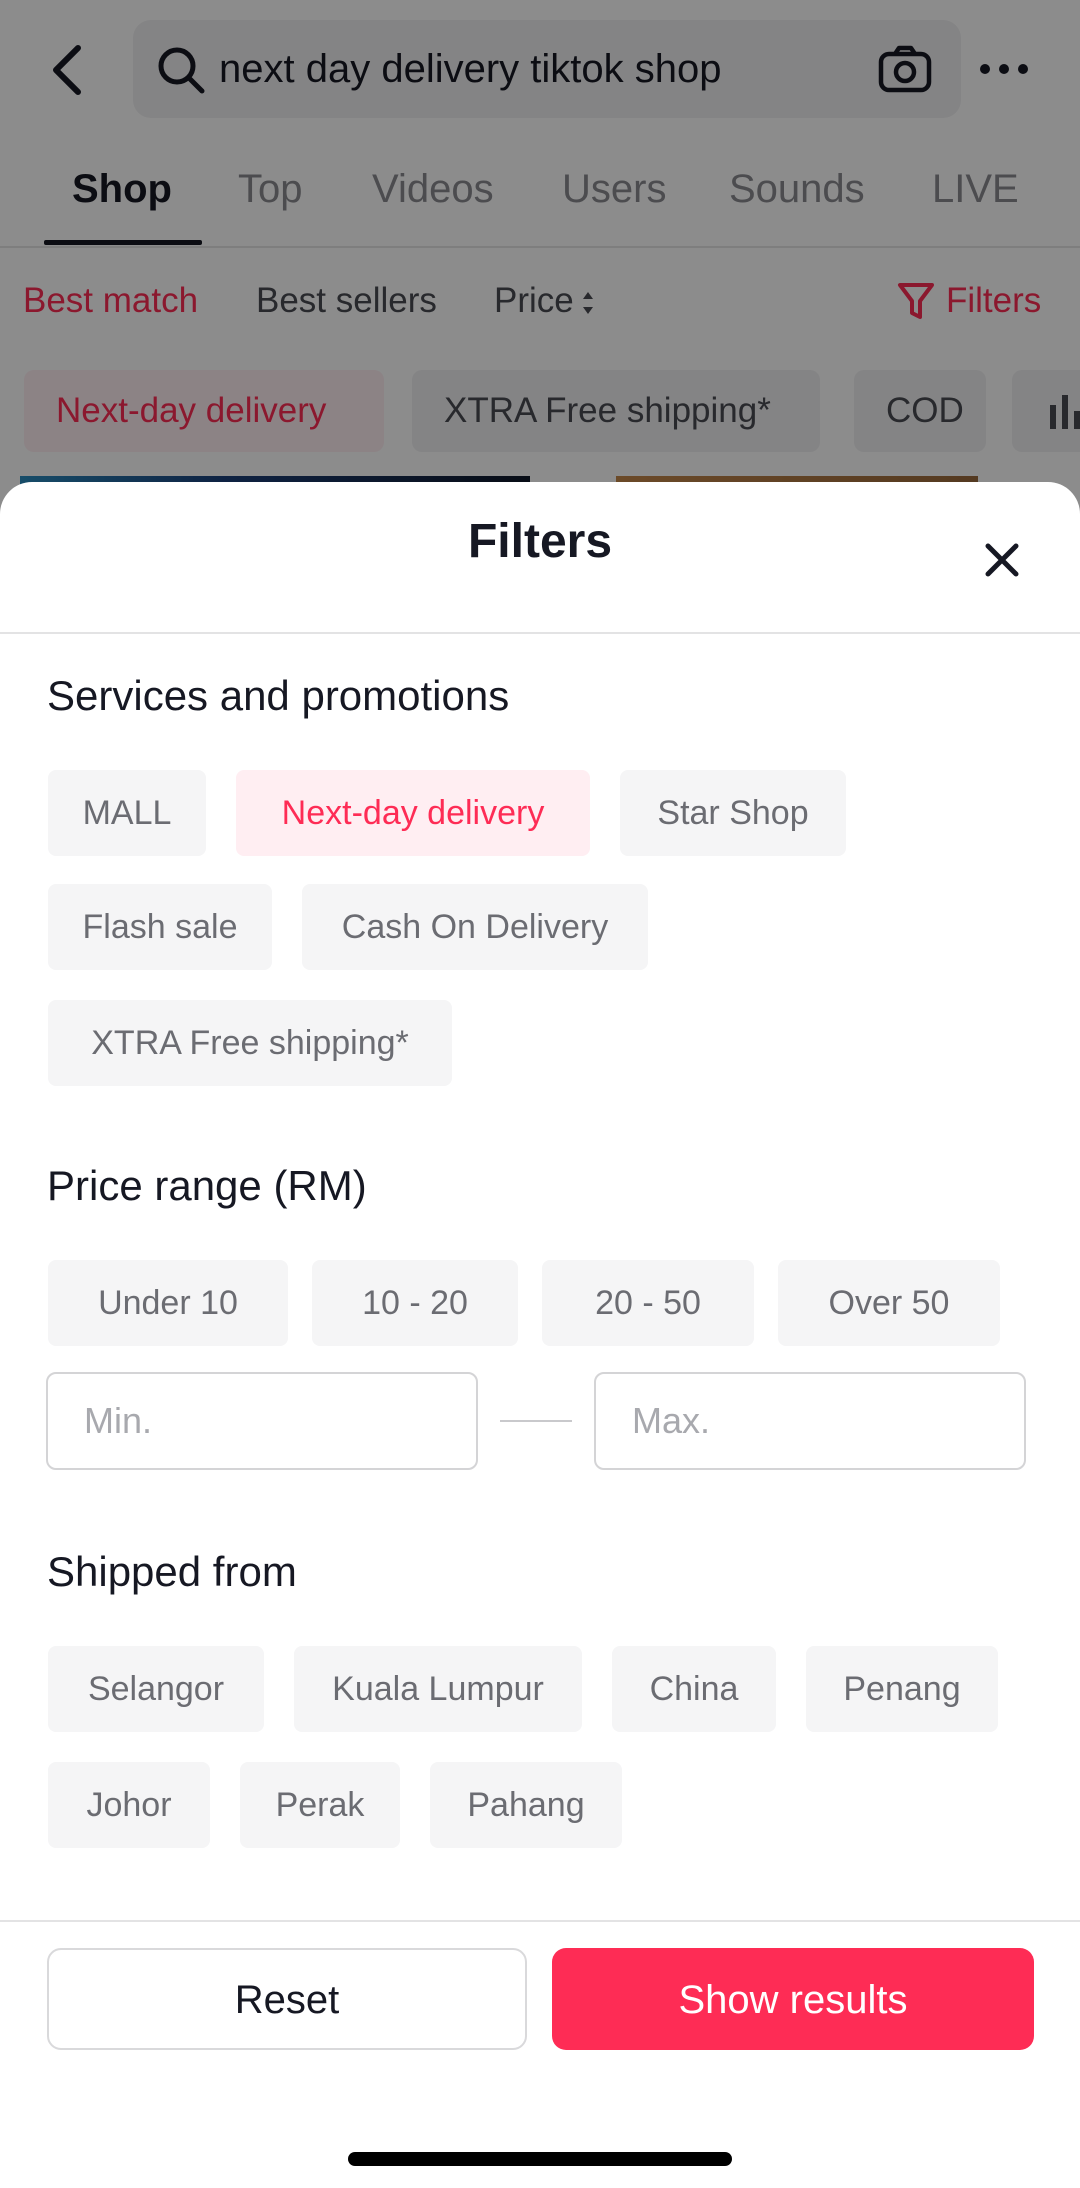 This screenshot has width=1080, height=2188. Describe the element at coordinates (475, 927) in the screenshot. I see `chip-cash-on-delivery: Cash On Delivery` at that location.